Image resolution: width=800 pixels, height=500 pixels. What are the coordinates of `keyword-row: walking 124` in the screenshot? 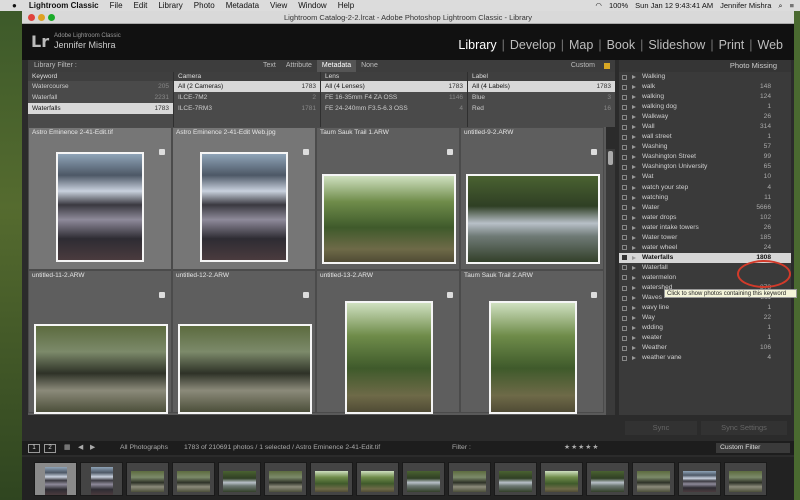 It's located at (705, 97).